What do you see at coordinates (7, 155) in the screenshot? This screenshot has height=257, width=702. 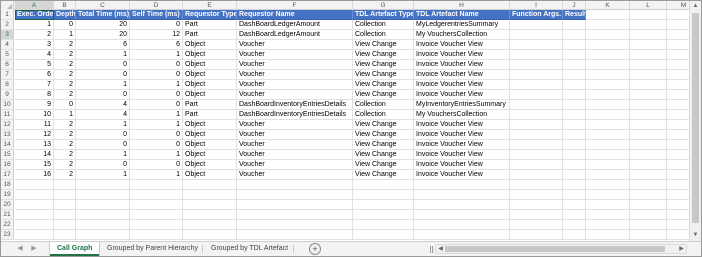 I see `row-number-15: 15` at bounding box center [7, 155].